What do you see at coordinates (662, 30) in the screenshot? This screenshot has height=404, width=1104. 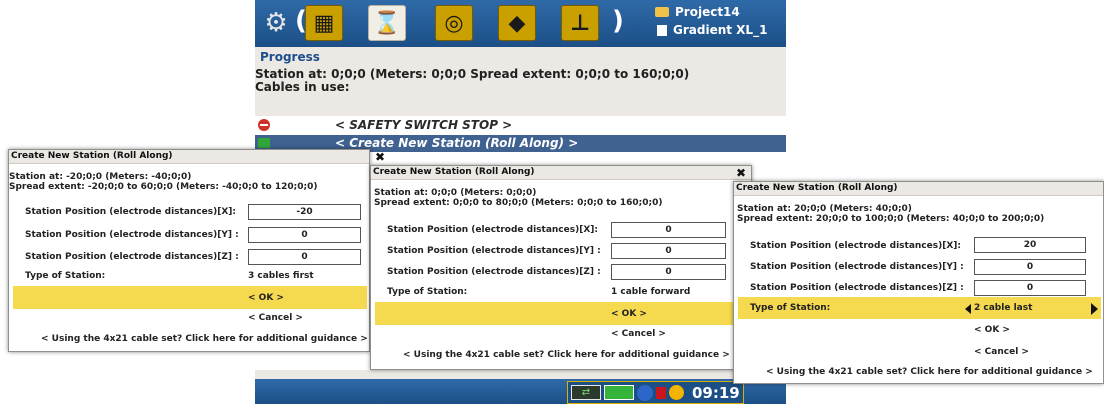 I see `document-icon` at bounding box center [662, 30].